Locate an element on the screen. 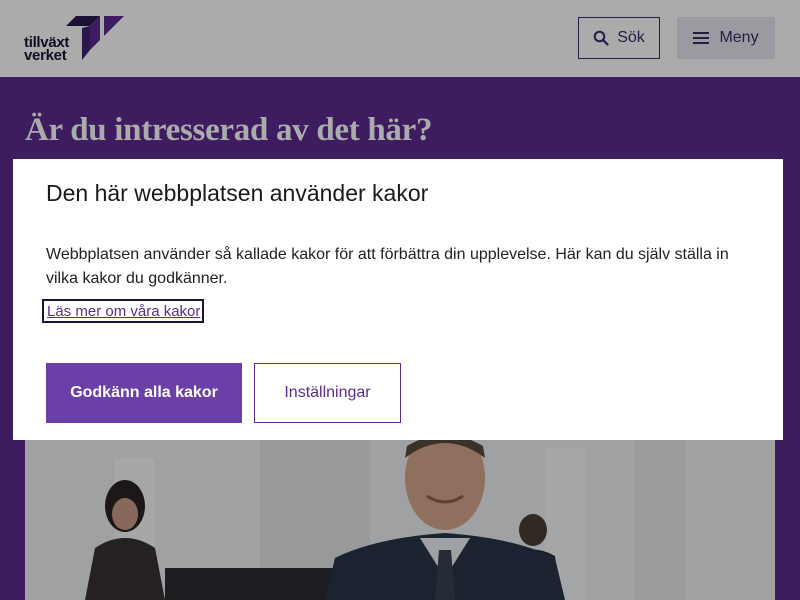 Image resolution: width=800 pixels, height=600 pixels. cookie-settings-button: Inställningar is located at coordinates (327, 393).